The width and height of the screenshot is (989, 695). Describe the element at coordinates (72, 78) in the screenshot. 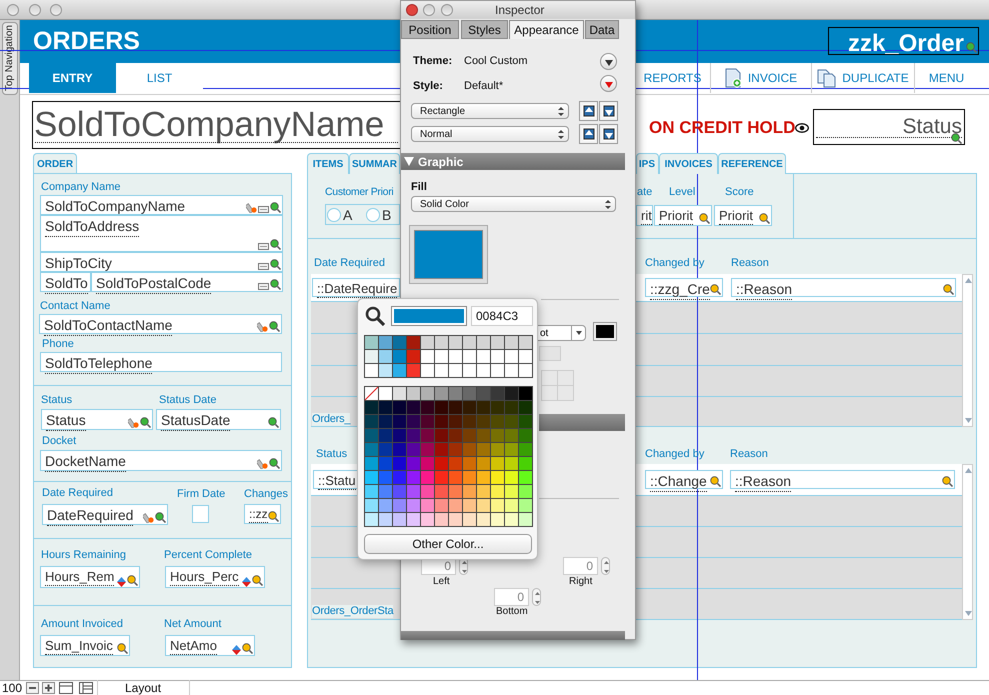

I see `nav-tab: ENTRY` at that location.